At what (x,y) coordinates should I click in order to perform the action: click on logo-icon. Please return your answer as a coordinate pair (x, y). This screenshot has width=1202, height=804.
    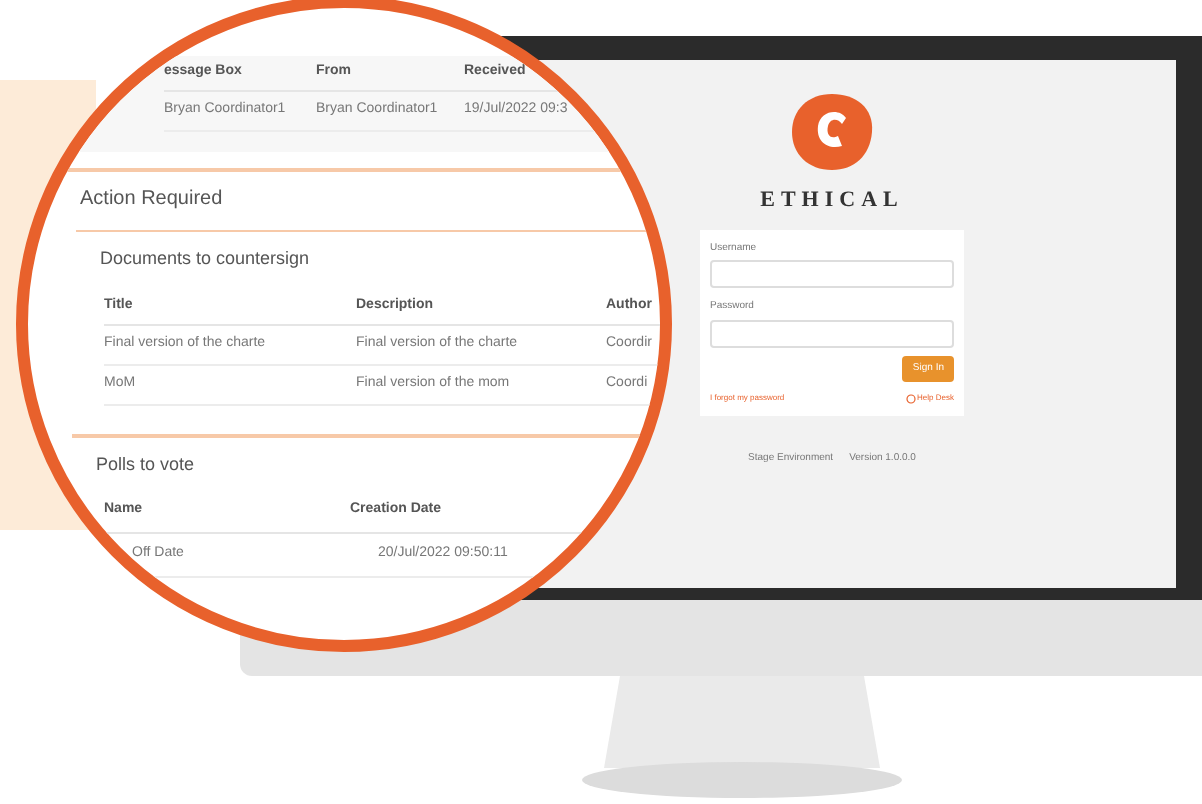
    Looking at the image, I should click on (832, 132).